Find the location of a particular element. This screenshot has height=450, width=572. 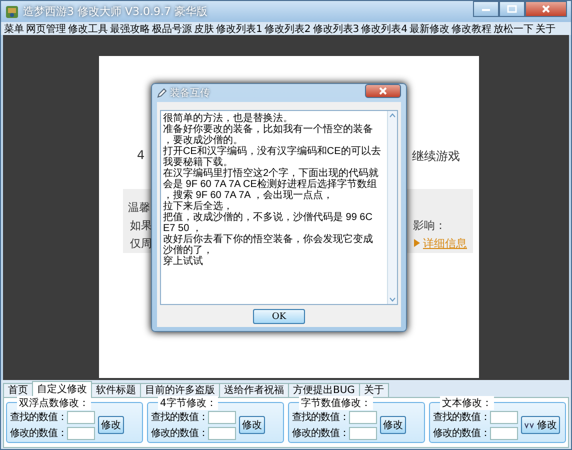

minimize-button is located at coordinates (486, 9).